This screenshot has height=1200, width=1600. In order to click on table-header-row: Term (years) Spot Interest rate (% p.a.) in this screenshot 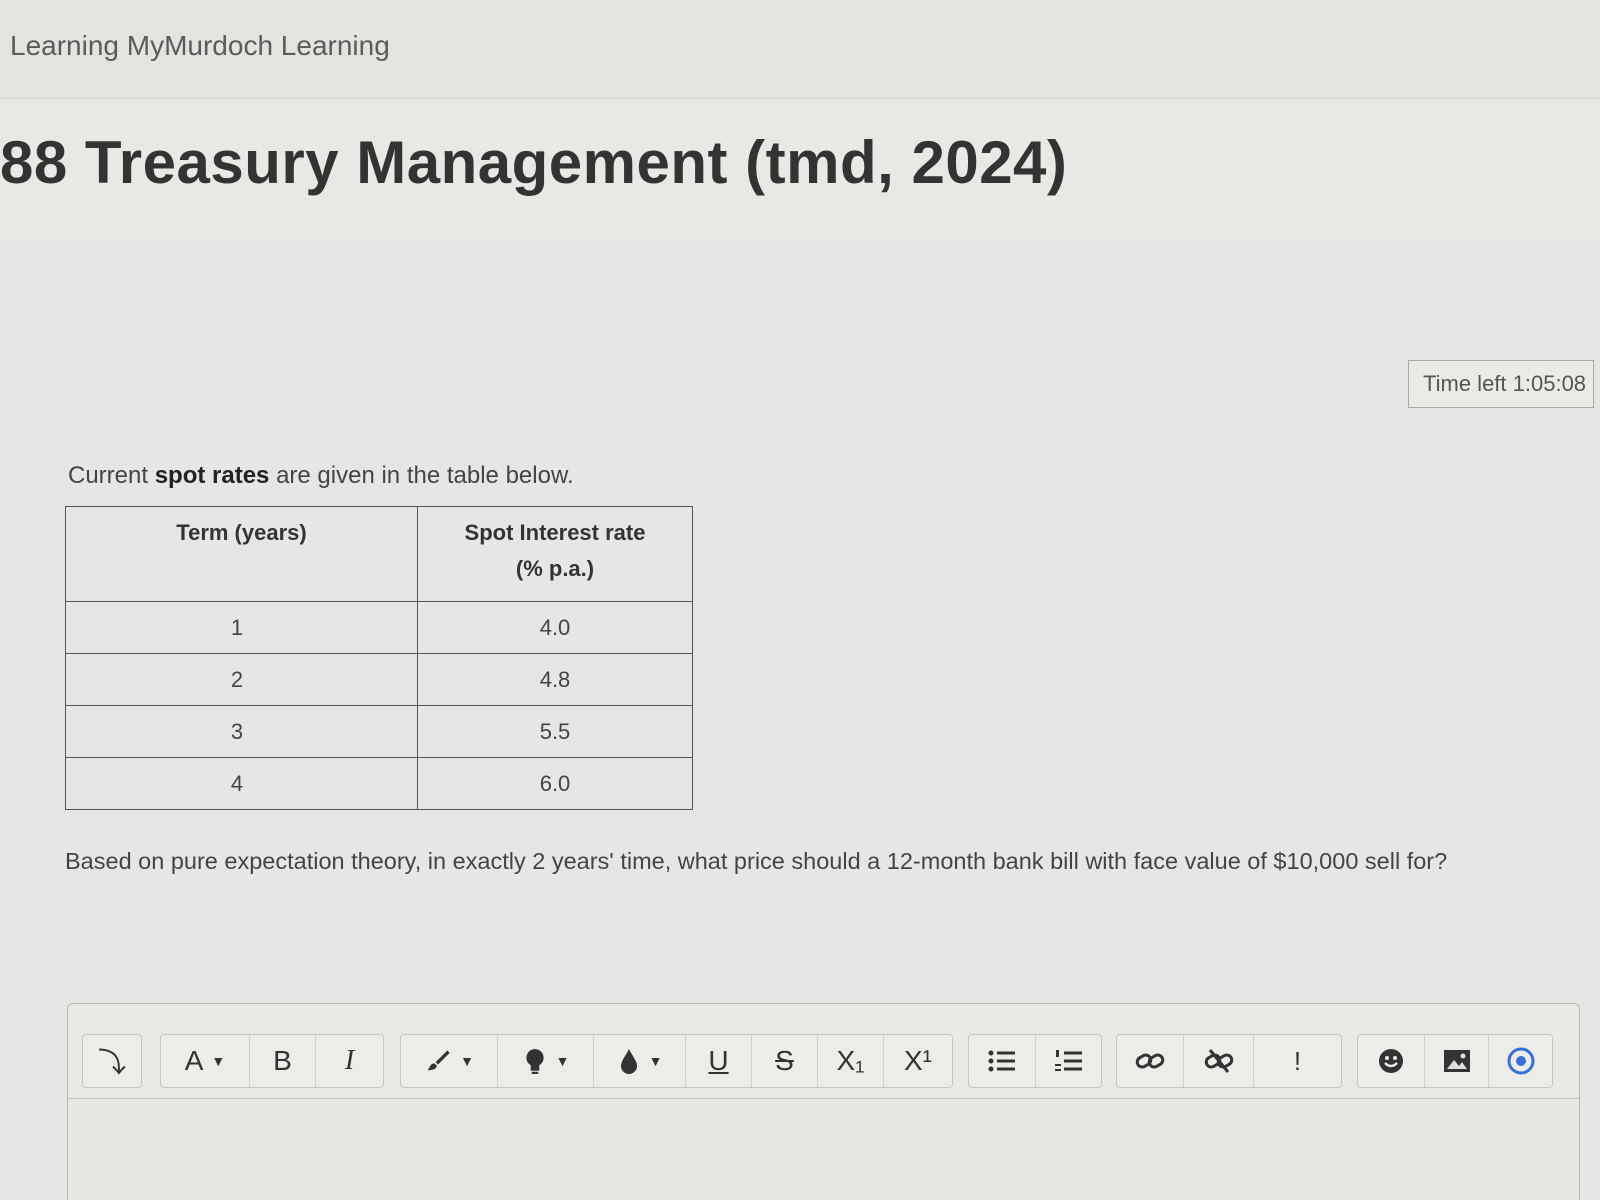, I will do `click(379, 554)`.